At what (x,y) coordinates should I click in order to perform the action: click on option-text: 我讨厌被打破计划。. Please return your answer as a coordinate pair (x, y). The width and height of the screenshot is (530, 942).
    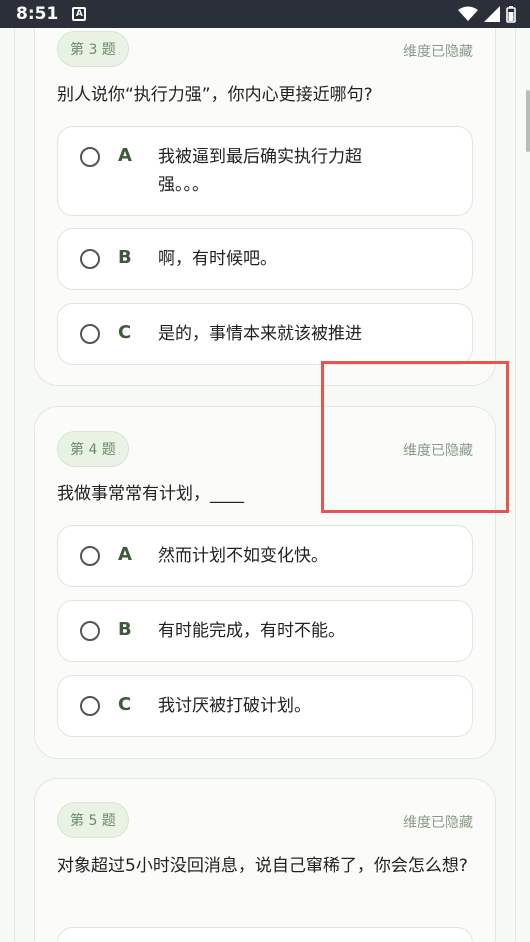
    Looking at the image, I should click on (234, 706).